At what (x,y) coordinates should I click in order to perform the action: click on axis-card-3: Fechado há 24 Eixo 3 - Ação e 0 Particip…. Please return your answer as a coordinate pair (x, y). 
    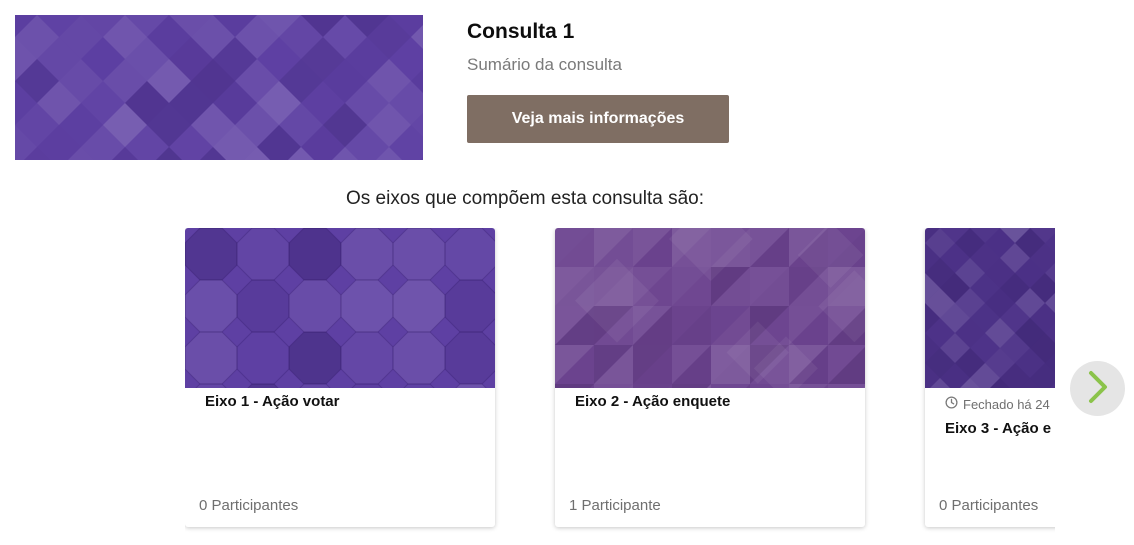
    Looking at the image, I should click on (990, 377).